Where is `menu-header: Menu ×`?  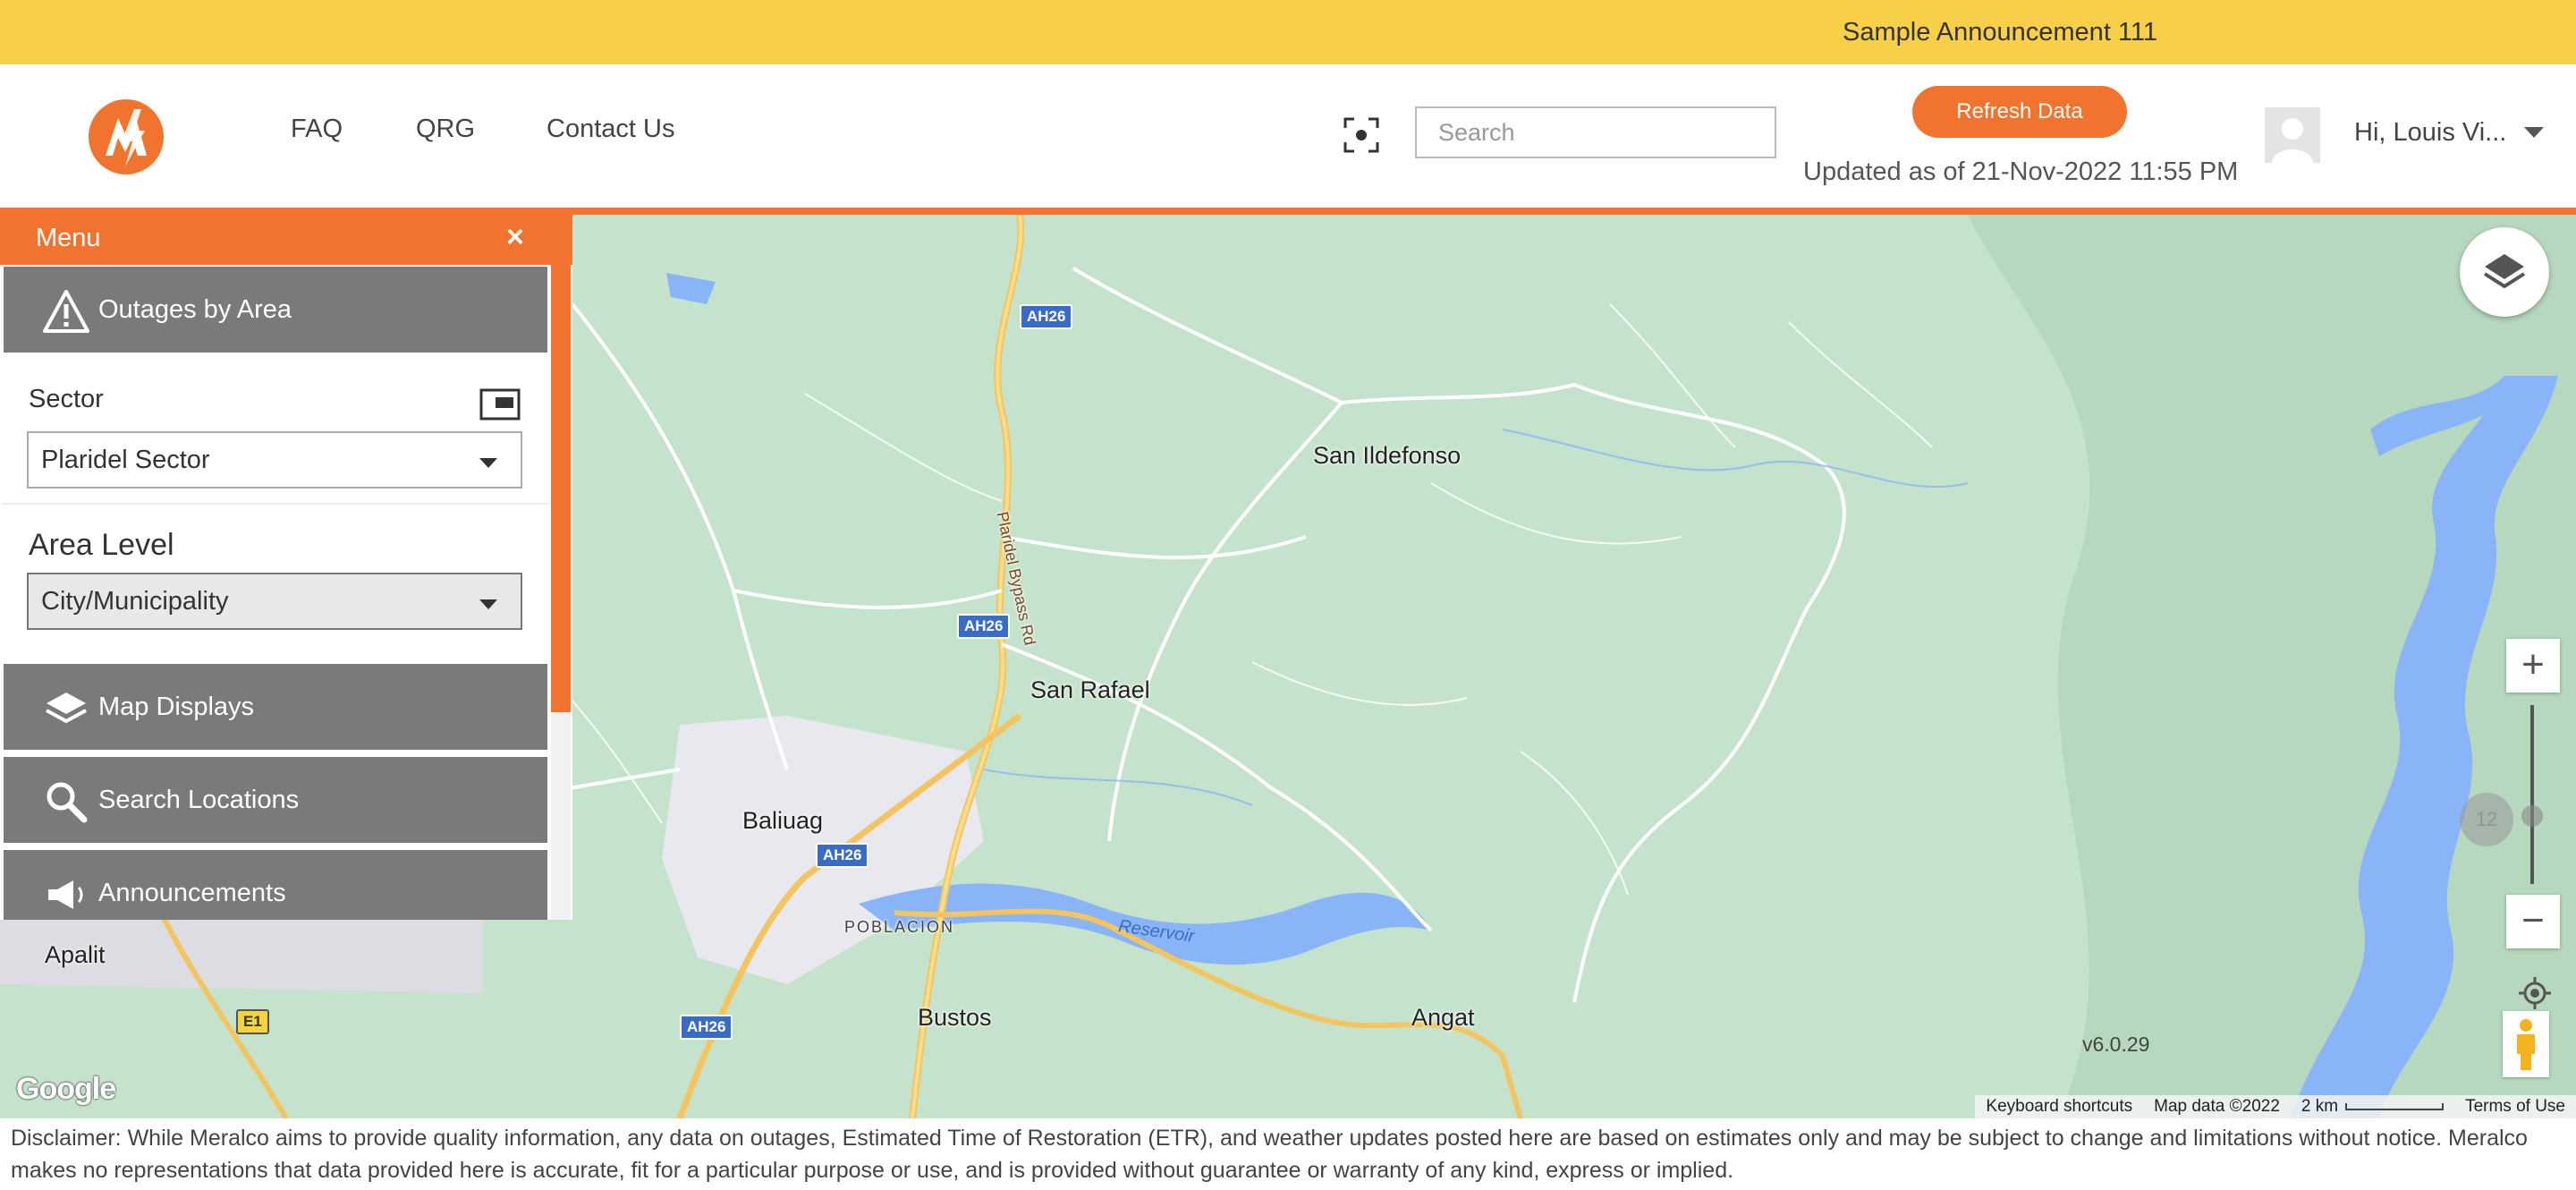
menu-header: Menu × is located at coordinates (286, 238).